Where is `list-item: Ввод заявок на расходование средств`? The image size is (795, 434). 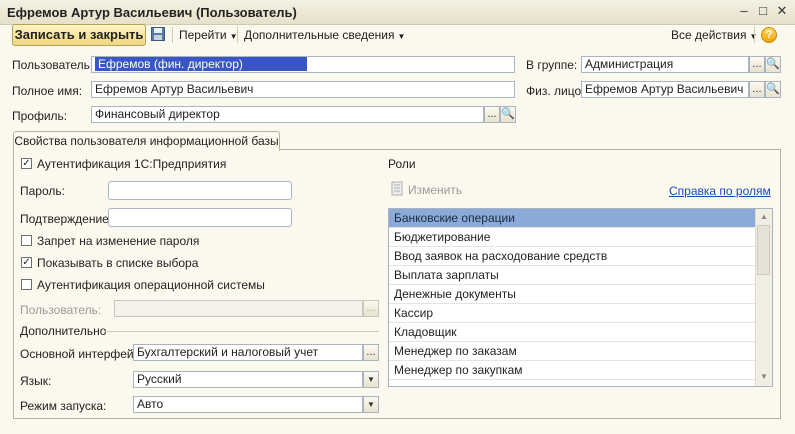 list-item: Ввод заявок на расходование средств is located at coordinates (572, 256).